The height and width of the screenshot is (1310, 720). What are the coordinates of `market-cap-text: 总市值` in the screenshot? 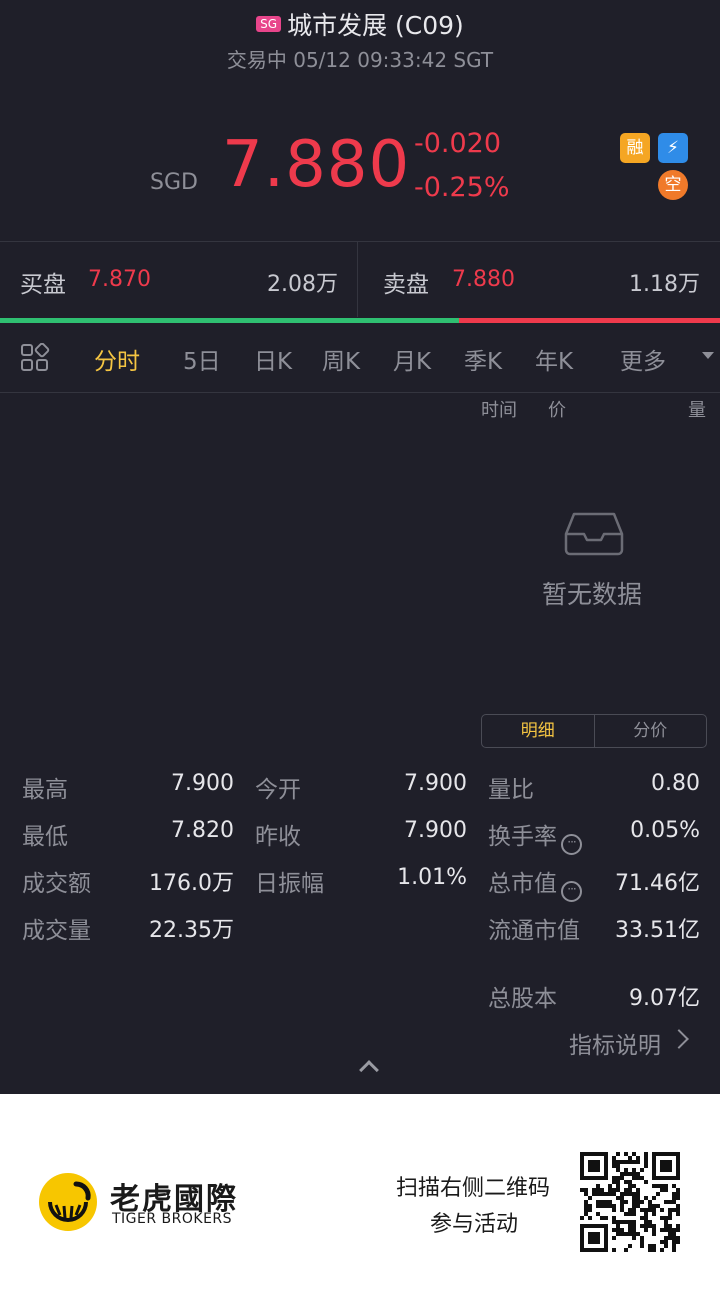 It's located at (522, 884).